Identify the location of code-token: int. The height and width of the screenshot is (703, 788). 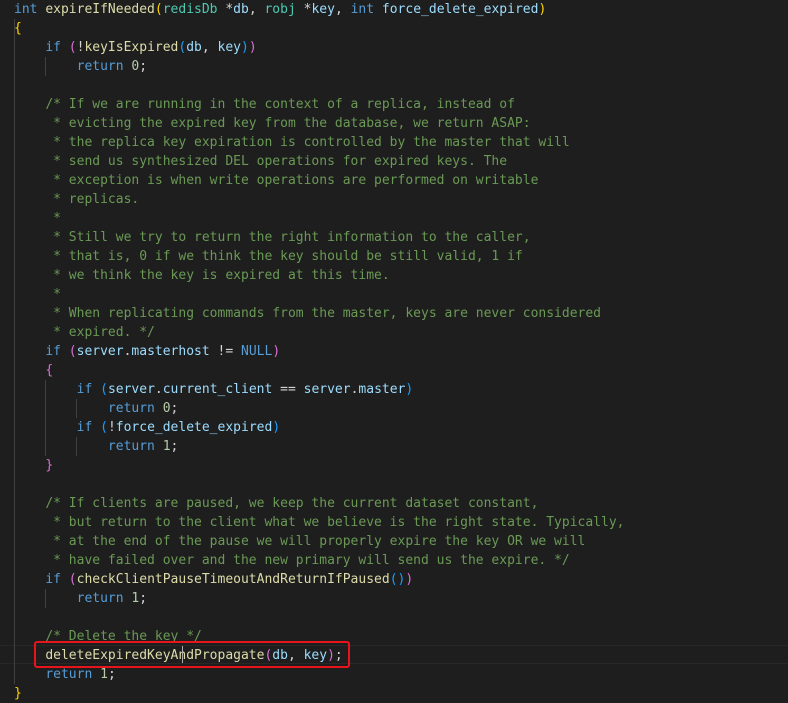
(362, 9).